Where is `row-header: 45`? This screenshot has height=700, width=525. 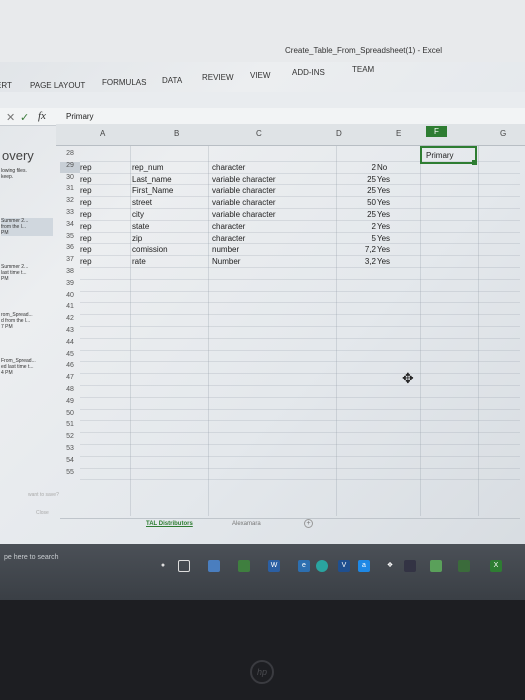
row-header: 45 is located at coordinates (70, 356).